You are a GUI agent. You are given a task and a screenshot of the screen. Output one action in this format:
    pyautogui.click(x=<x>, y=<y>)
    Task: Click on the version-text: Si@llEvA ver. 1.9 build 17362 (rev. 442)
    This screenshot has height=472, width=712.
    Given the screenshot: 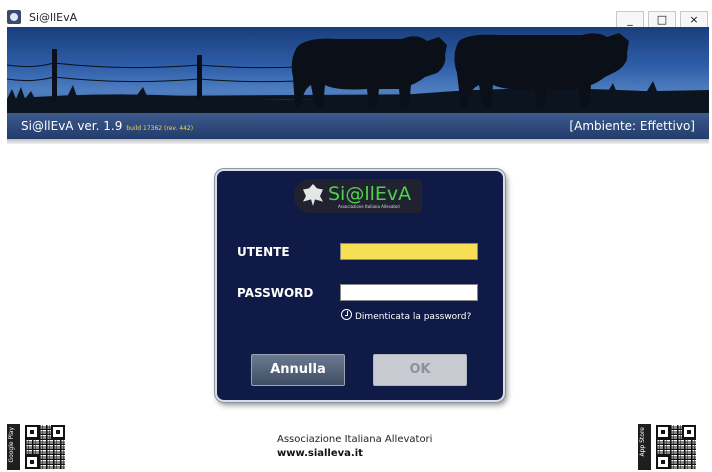 What is the action you would take?
    pyautogui.click(x=107, y=126)
    